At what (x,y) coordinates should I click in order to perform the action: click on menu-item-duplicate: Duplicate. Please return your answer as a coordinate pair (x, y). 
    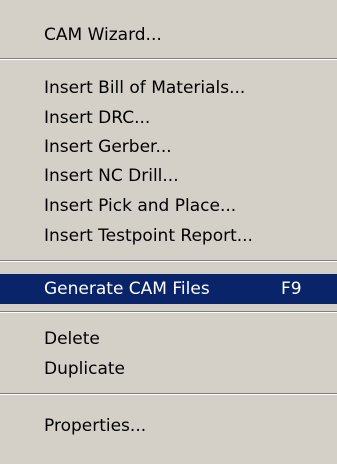
    Looking at the image, I should click on (168, 369).